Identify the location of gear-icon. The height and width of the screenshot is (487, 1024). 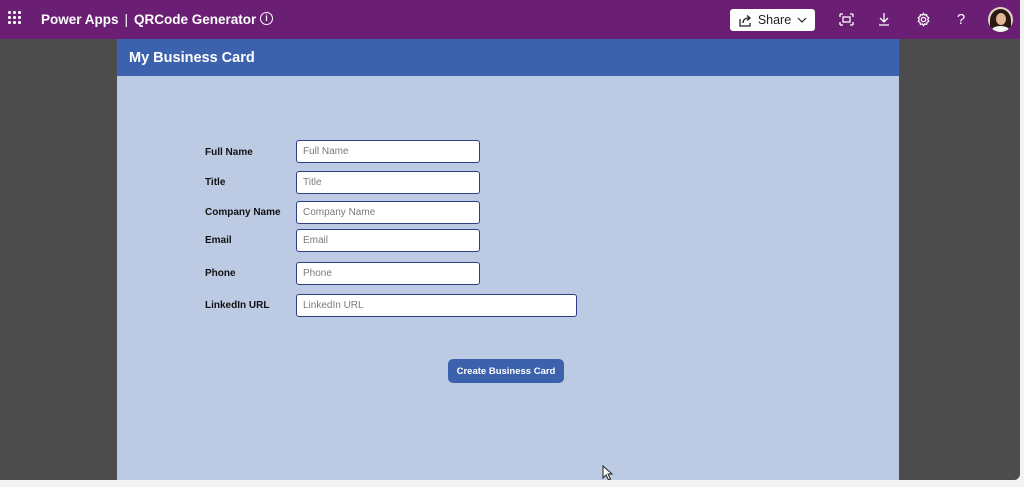
(923, 19).